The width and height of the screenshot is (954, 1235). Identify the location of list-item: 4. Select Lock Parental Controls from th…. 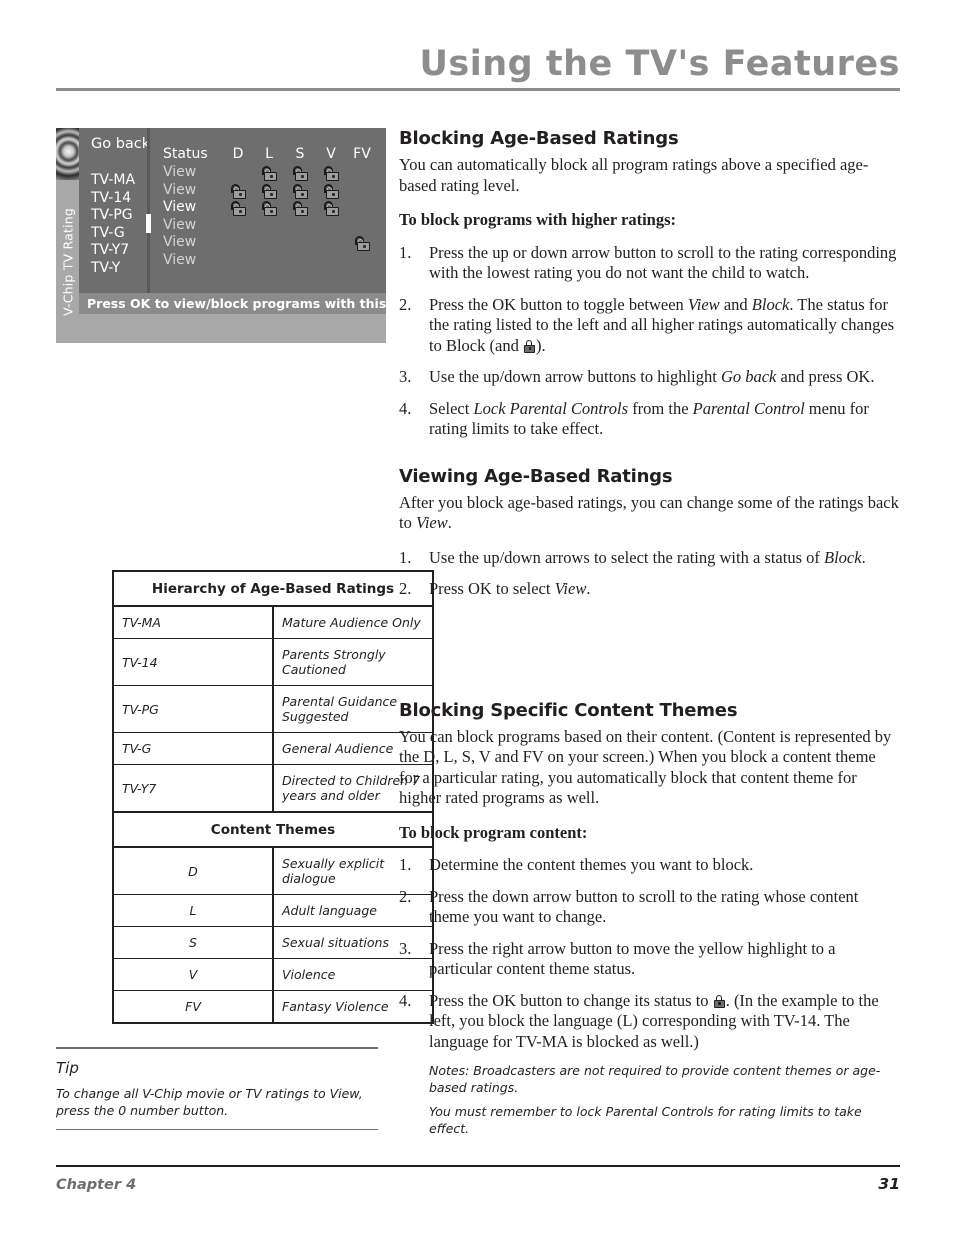
(649, 419).